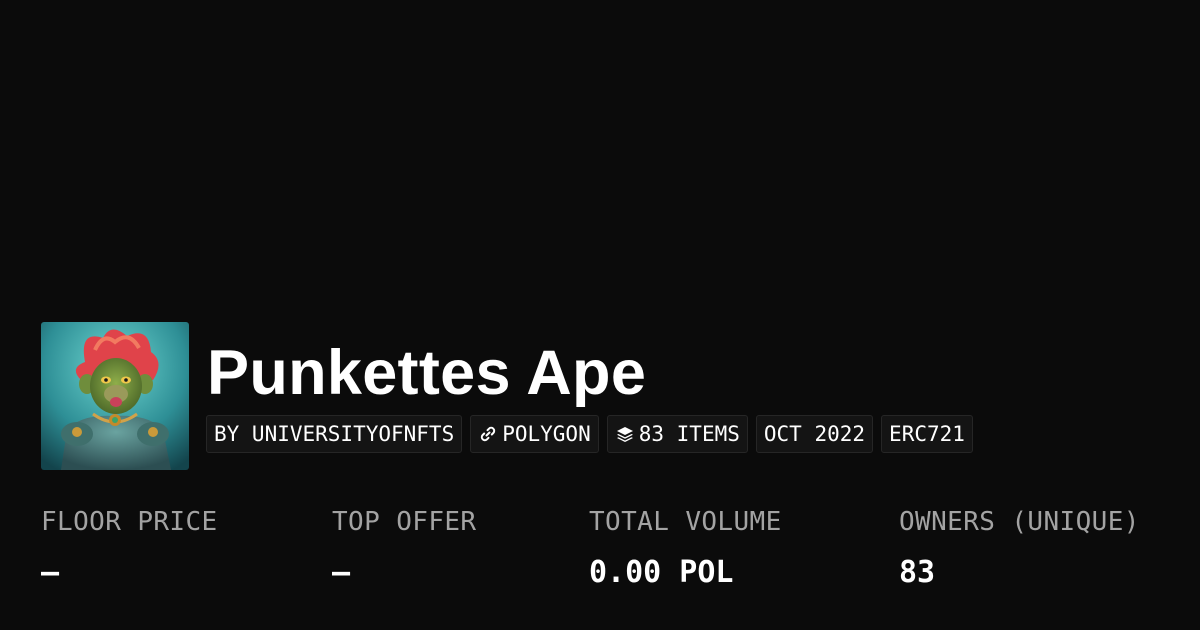 The height and width of the screenshot is (630, 1200). I want to click on stat-total-volume: TOTAL VOLUME 0.00 POL, so click(685, 548).